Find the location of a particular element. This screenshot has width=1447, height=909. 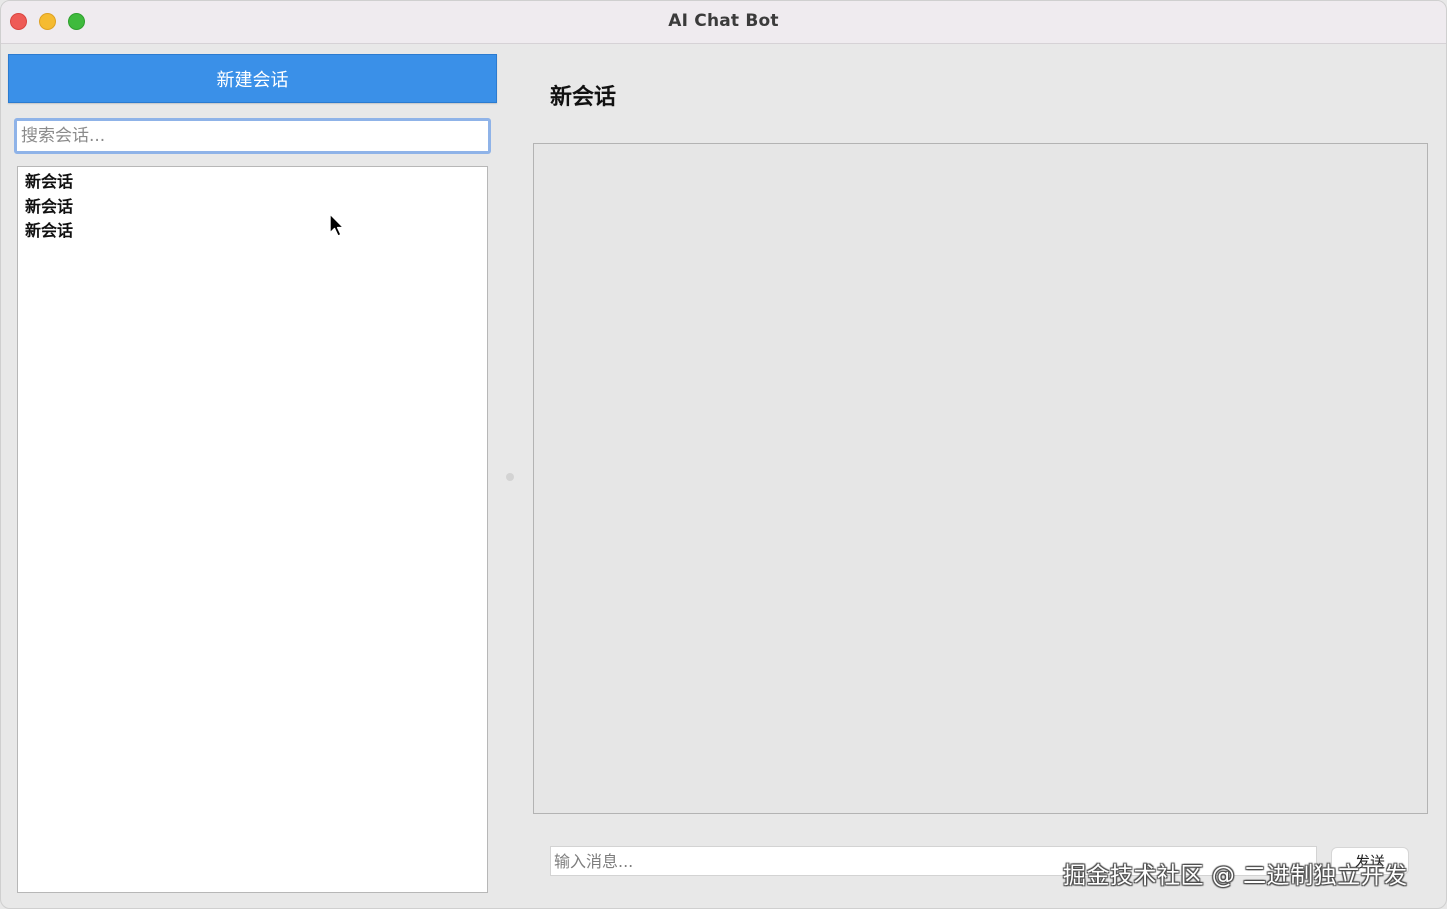

chat-title: 新会话 is located at coordinates (583, 97).